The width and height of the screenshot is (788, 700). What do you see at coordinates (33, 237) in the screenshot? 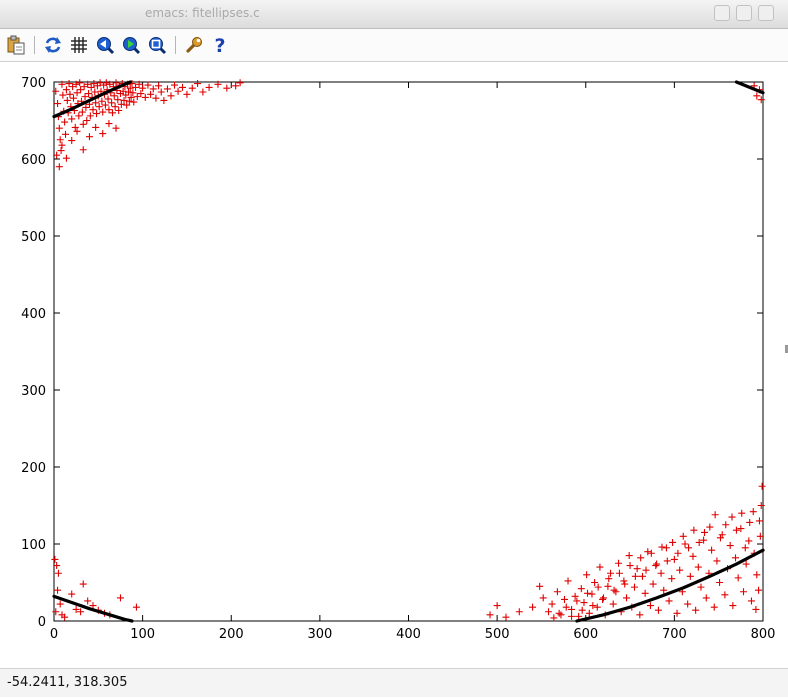
I see `y-tick-label: 500` at bounding box center [33, 237].